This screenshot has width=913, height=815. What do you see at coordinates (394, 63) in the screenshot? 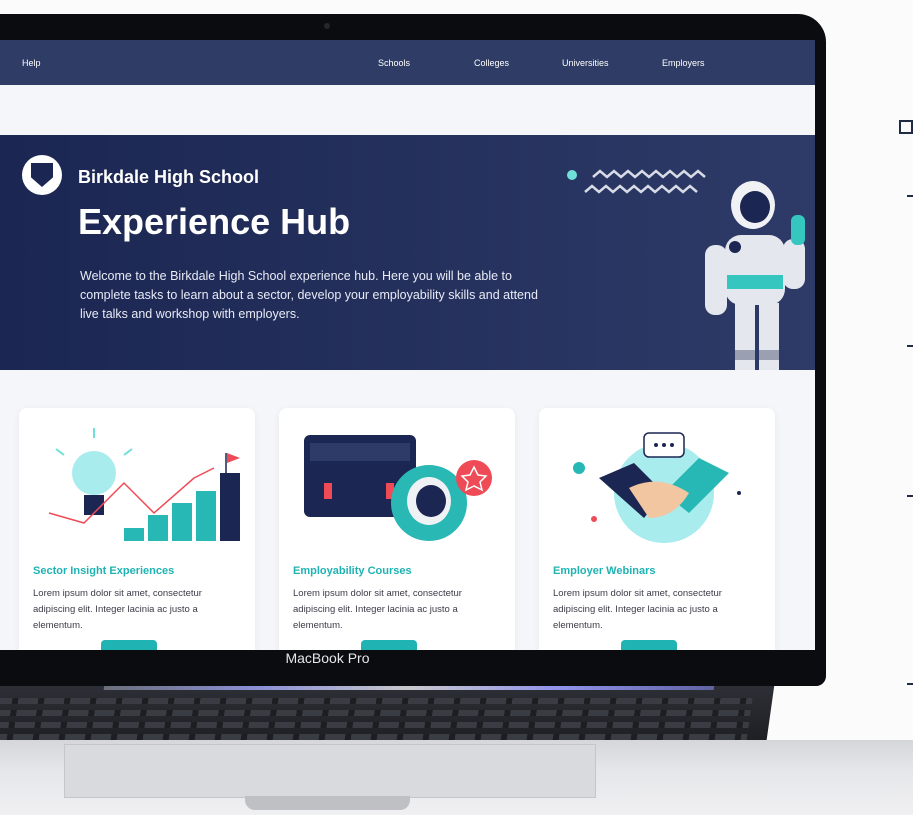
I see `nav-link-schools: Schools` at bounding box center [394, 63].